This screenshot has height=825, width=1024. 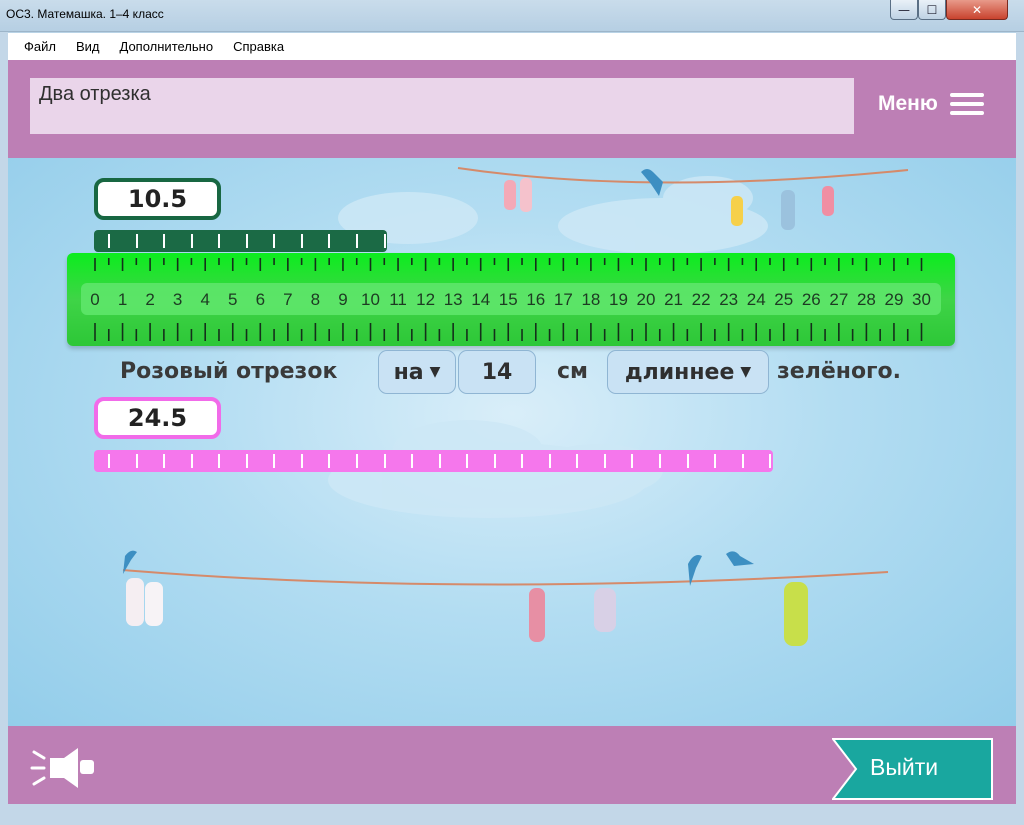 What do you see at coordinates (287, 299) in the screenshot?
I see `ruler-label: 7` at bounding box center [287, 299].